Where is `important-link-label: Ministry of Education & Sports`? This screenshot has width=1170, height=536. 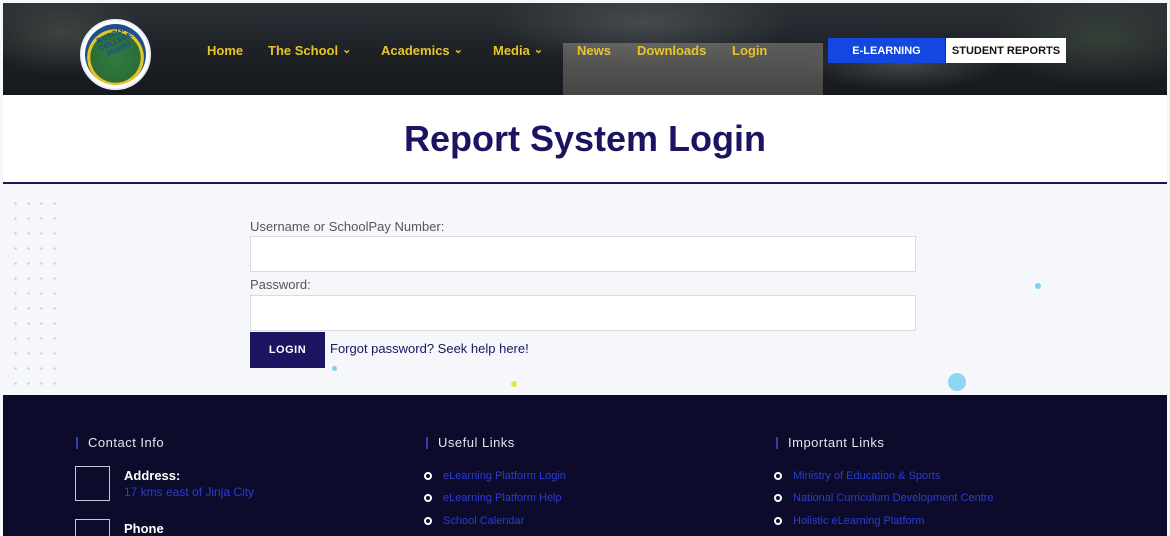 important-link-label: Ministry of Education & Sports is located at coordinates (867, 476).